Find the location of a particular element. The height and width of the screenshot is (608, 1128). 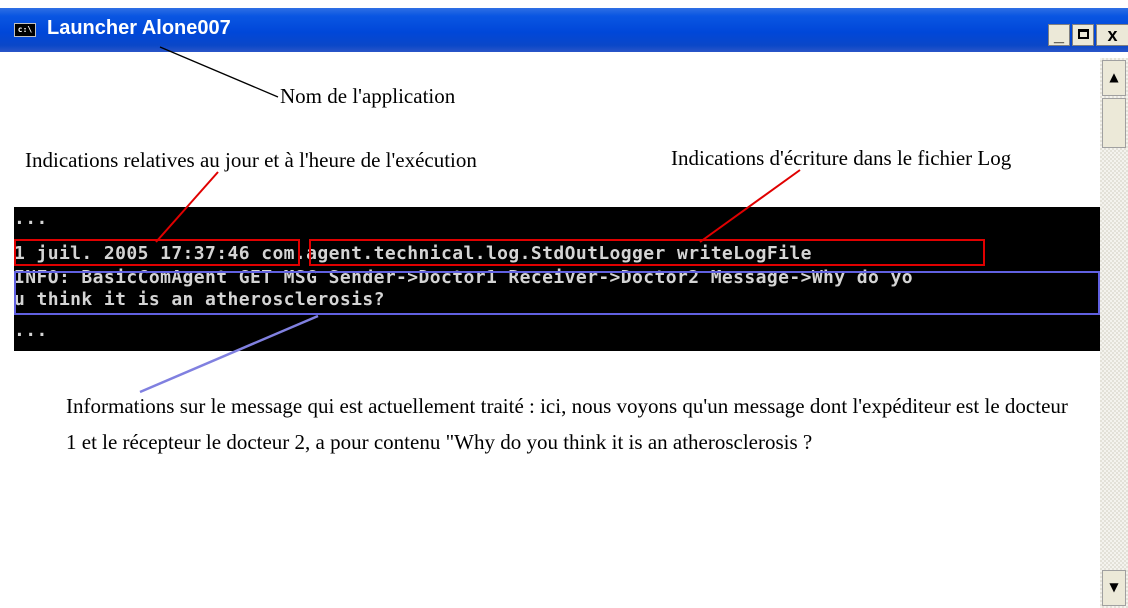

scroll-down-arrow-icon: ▼ is located at coordinates (1114, 588).